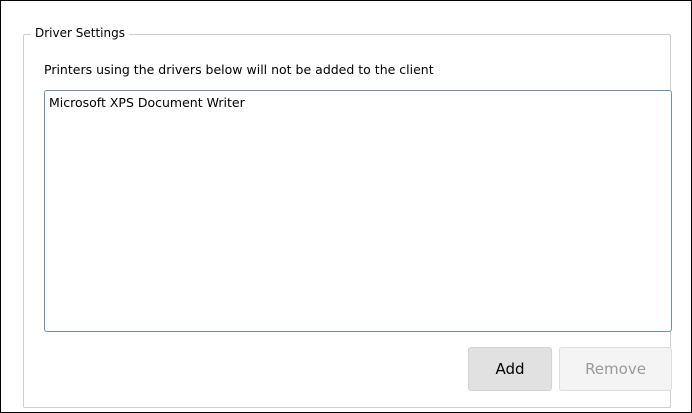 The image size is (692, 413). What do you see at coordinates (615, 369) in the screenshot?
I see `remove-button: Remove` at bounding box center [615, 369].